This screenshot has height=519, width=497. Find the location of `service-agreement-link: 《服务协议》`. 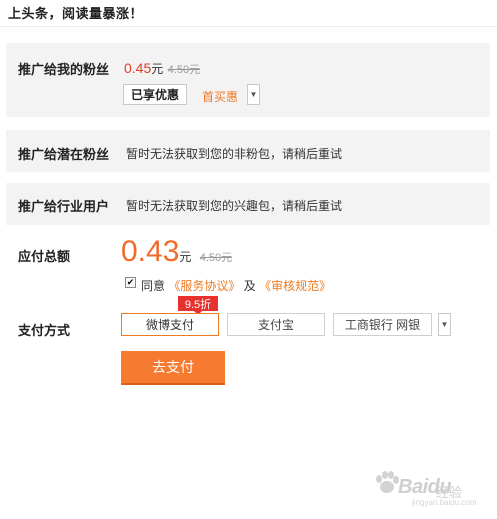

service-agreement-link: 《服务协议》 is located at coordinates (204, 286).